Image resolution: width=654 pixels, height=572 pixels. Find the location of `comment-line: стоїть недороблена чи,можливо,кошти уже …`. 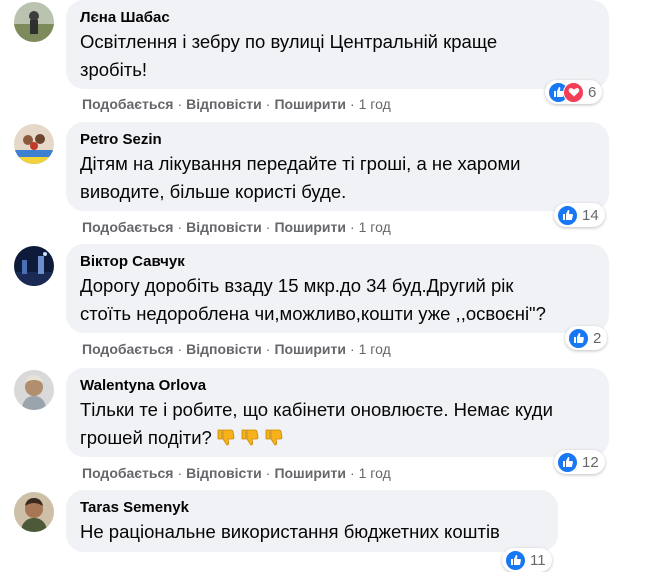

comment-line: стоїть недороблена чи,можливо,кошти уже … is located at coordinates (313, 313).